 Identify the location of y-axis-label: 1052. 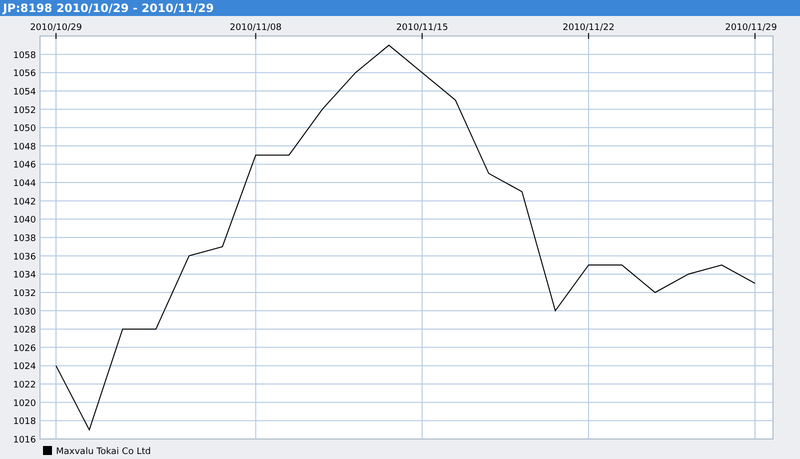
(24, 111).